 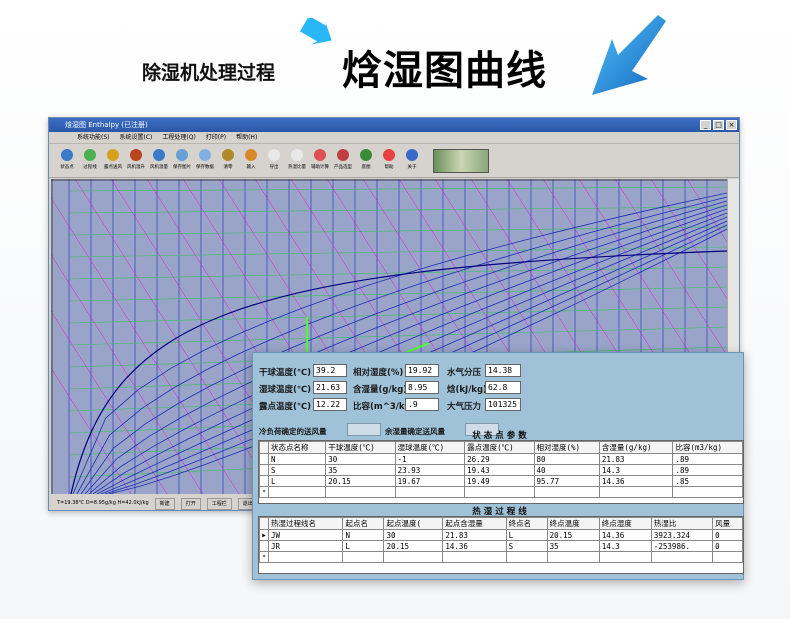 What do you see at coordinates (136, 161) in the screenshot?
I see `toolbar-button-3: 风机温升` at bounding box center [136, 161].